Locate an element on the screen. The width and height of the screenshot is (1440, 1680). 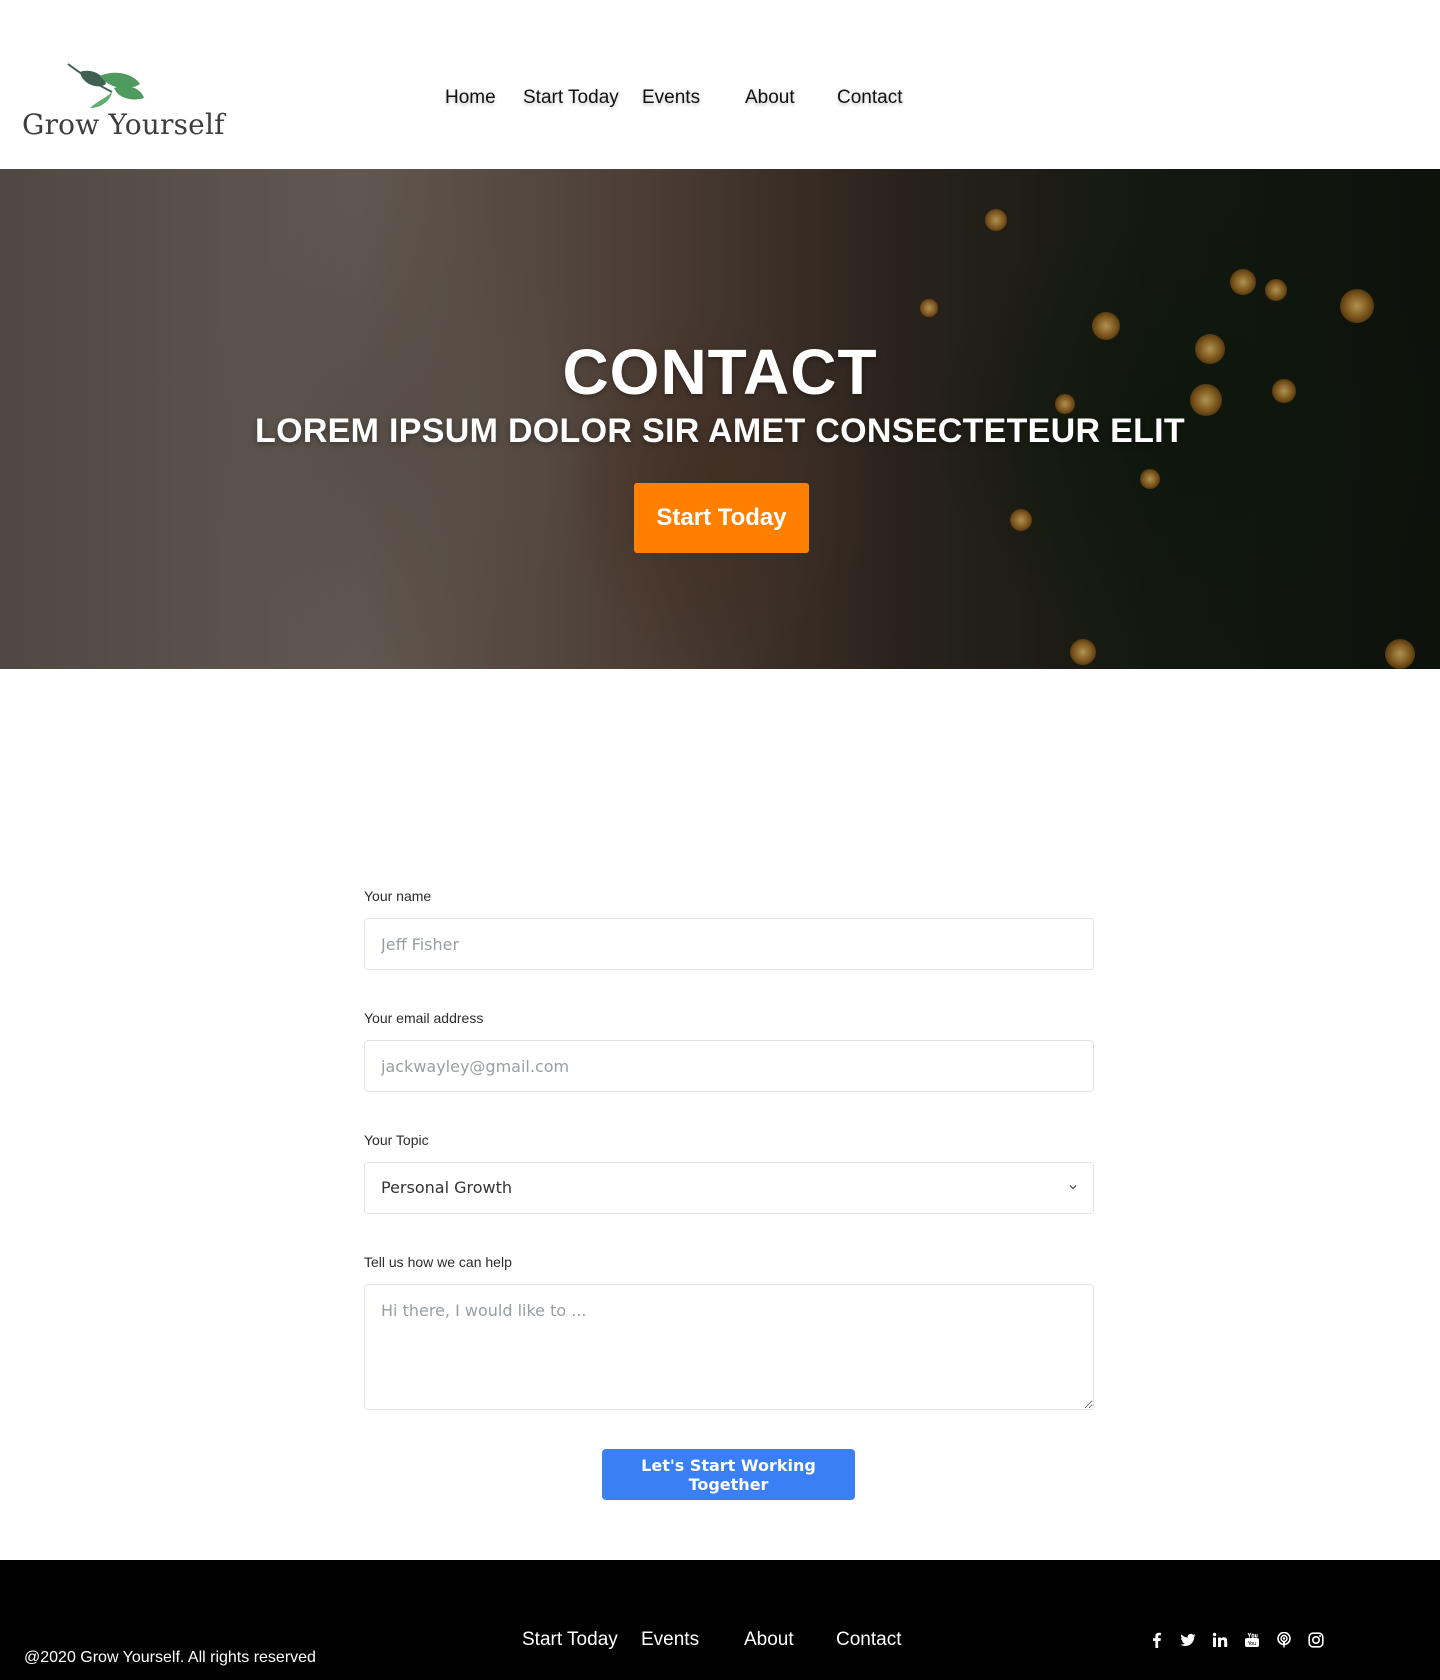
name-input is located at coordinates (729, 944).